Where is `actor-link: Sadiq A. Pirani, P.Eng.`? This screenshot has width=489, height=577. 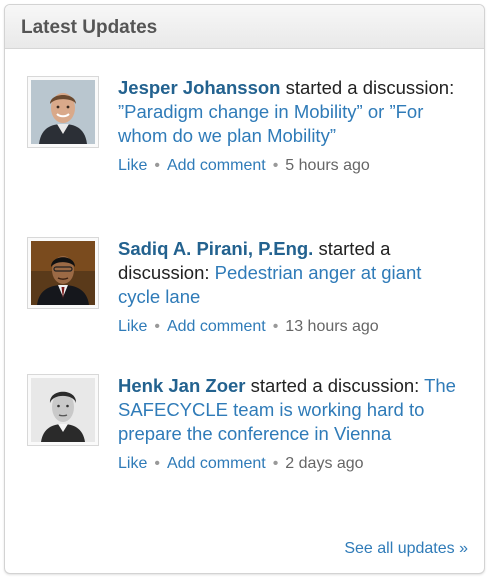 actor-link: Sadiq A. Pirani, P.Eng. is located at coordinates (215, 248).